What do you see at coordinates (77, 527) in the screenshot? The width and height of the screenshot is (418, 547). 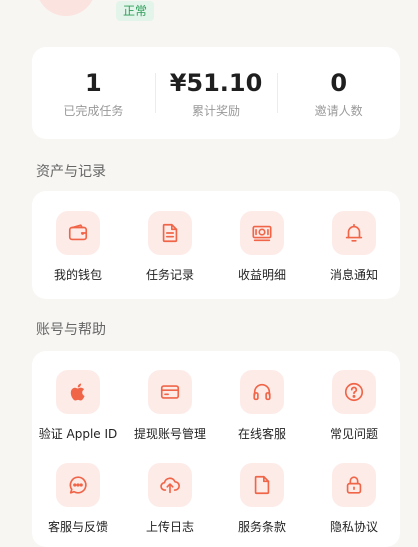 I see `tile-label: 客服与反馈` at bounding box center [77, 527].